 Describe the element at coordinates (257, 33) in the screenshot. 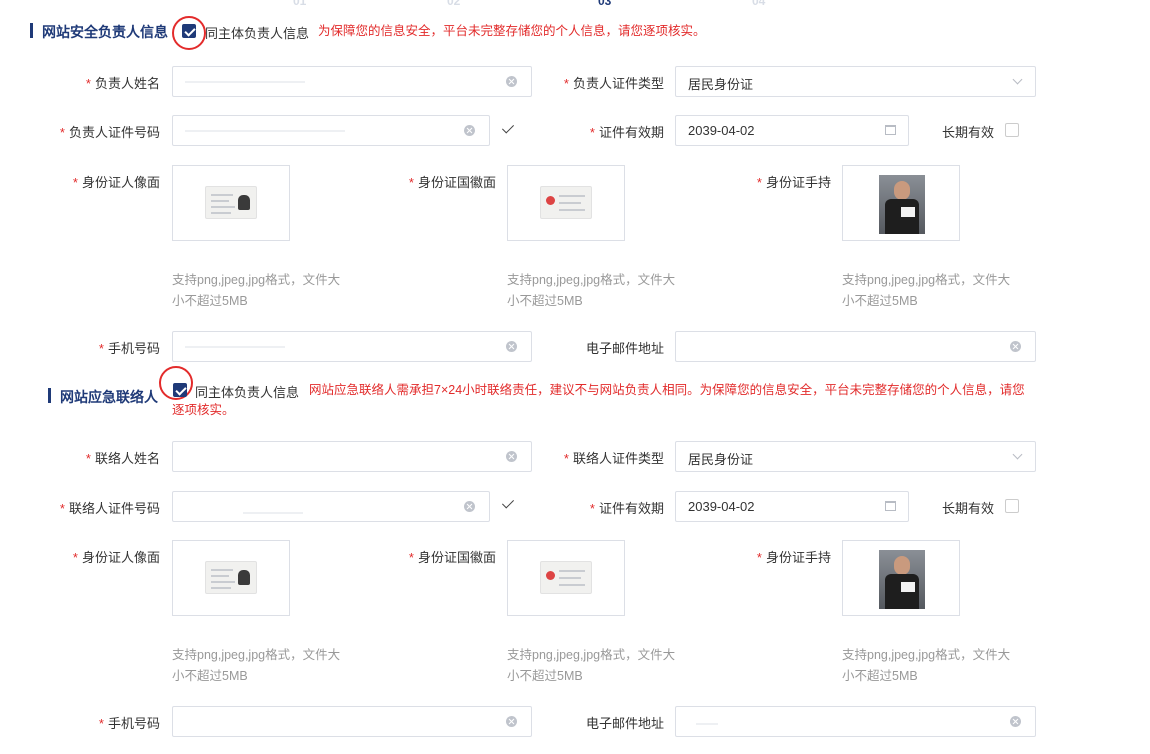

I see `same-as-owner-label: 同主体负责人信息` at that location.